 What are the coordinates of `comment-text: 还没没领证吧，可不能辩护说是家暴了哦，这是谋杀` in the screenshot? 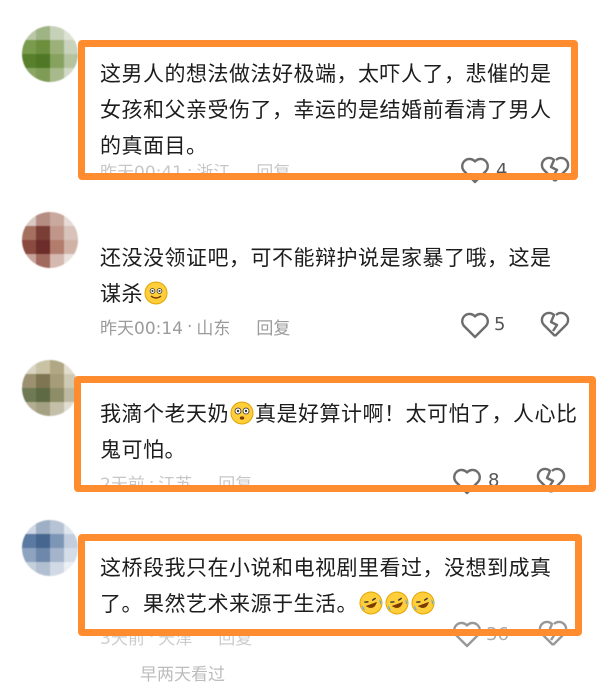 It's located at (335, 276).